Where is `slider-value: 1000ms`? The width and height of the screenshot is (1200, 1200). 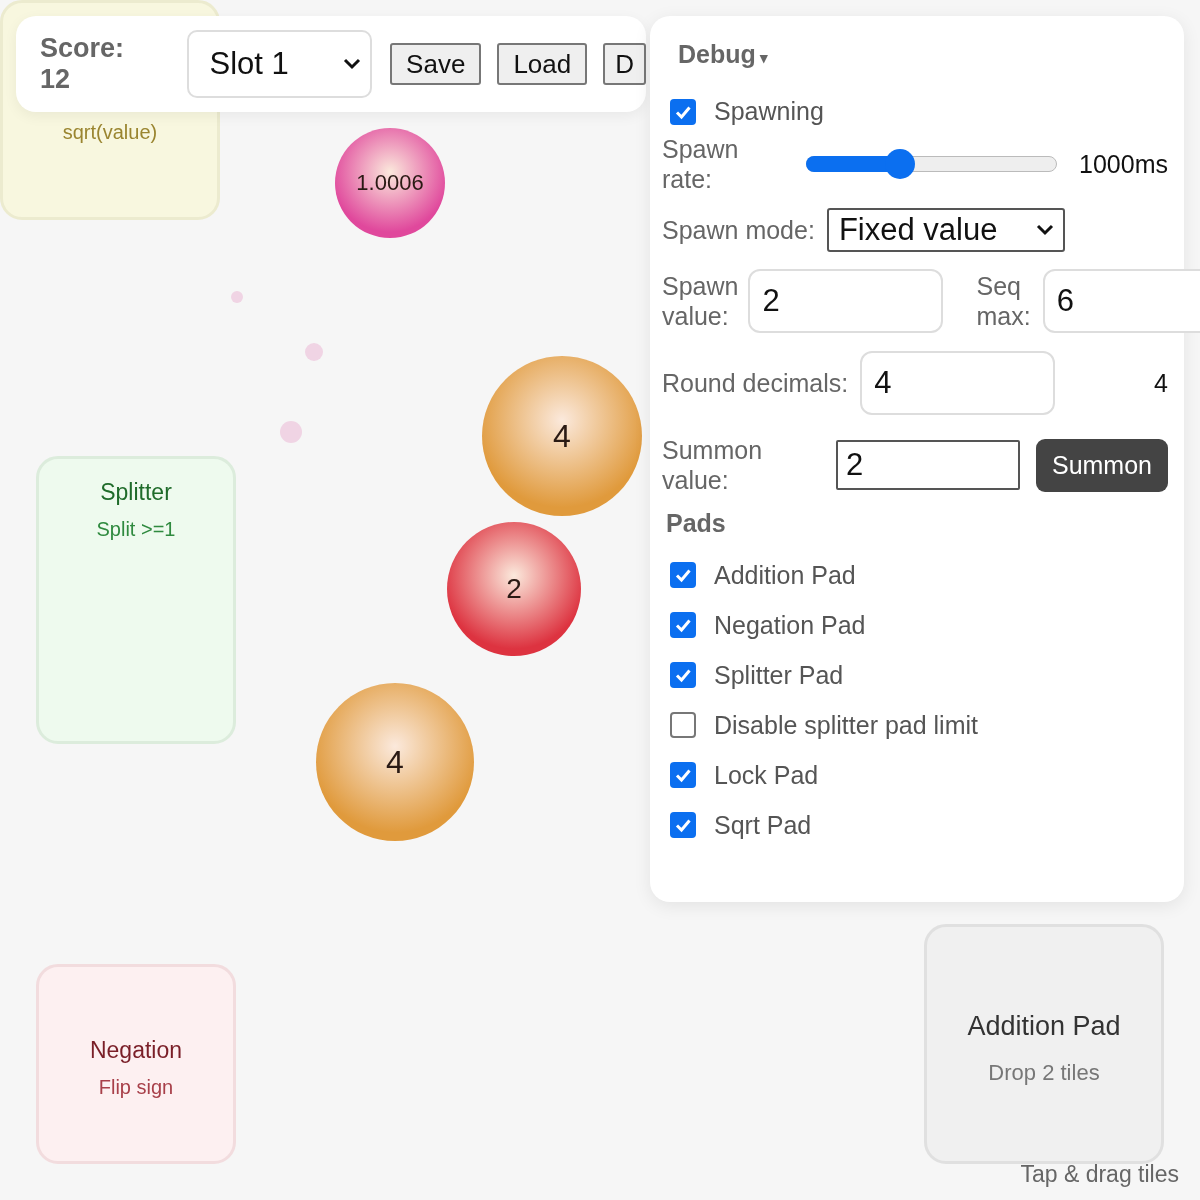
slider-value: 1000ms is located at coordinates (1123, 164).